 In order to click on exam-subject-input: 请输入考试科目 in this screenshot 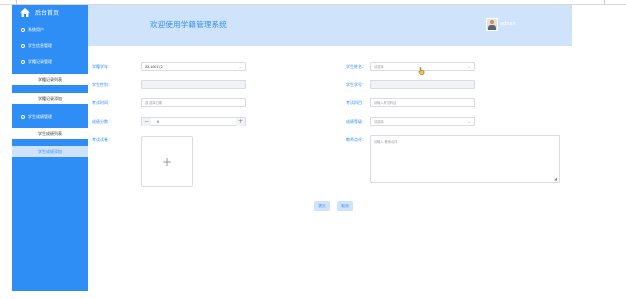, I will do `click(422, 102)`.